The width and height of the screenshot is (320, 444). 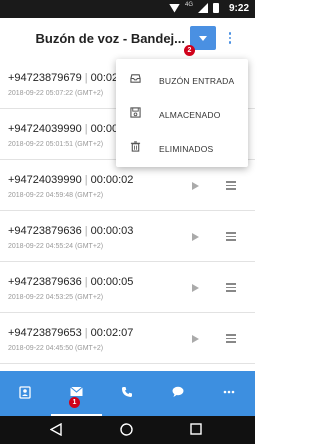 I want to click on more-icon, so click(x=229, y=392).